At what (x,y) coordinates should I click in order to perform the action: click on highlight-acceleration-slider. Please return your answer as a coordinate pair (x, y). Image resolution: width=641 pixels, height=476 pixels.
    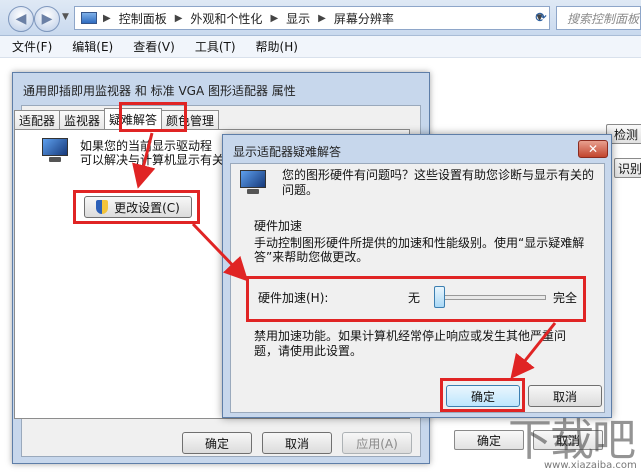
    Looking at the image, I should click on (416, 299).